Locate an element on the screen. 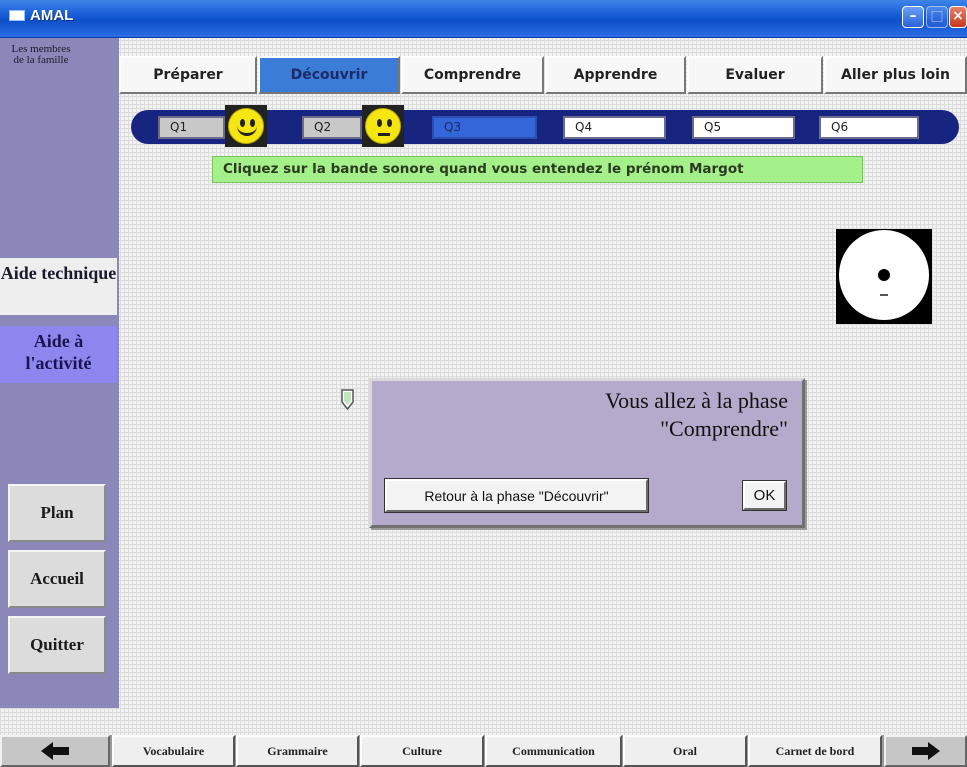  phase-tab-aller-plus-loin: Aller plus loin is located at coordinates (895, 75).